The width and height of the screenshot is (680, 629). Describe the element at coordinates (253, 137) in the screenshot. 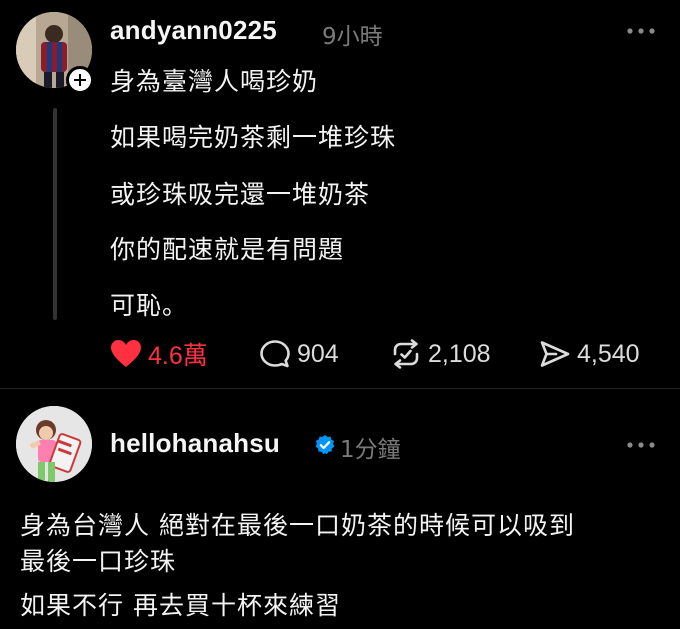

I see `post-text-line: 如果喝完奶茶剩一堆珍珠` at that location.